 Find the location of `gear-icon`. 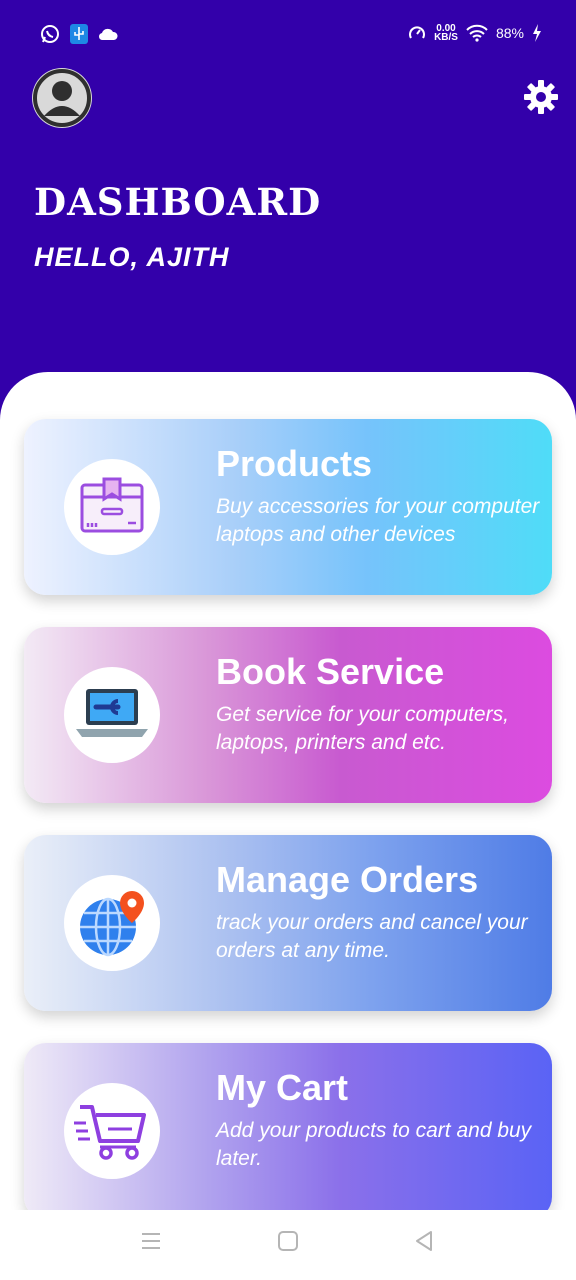

gear-icon is located at coordinates (541, 97).